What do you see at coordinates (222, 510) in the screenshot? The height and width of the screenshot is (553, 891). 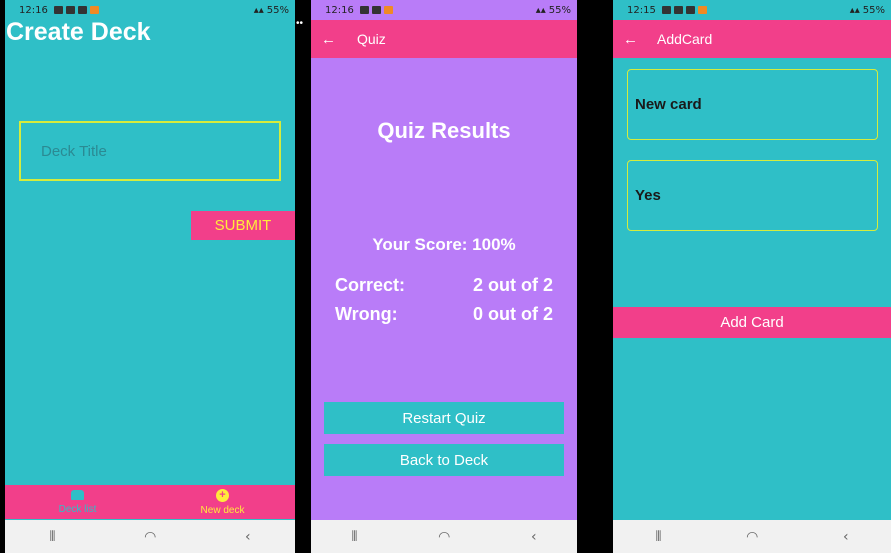 I see `tab-new-deck-label: New deck` at bounding box center [222, 510].